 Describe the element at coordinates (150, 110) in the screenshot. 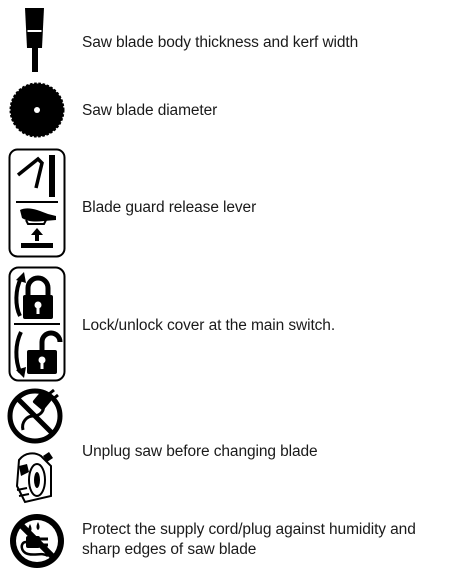

I see `symbol-label-diameter: Saw blade diameter` at that location.